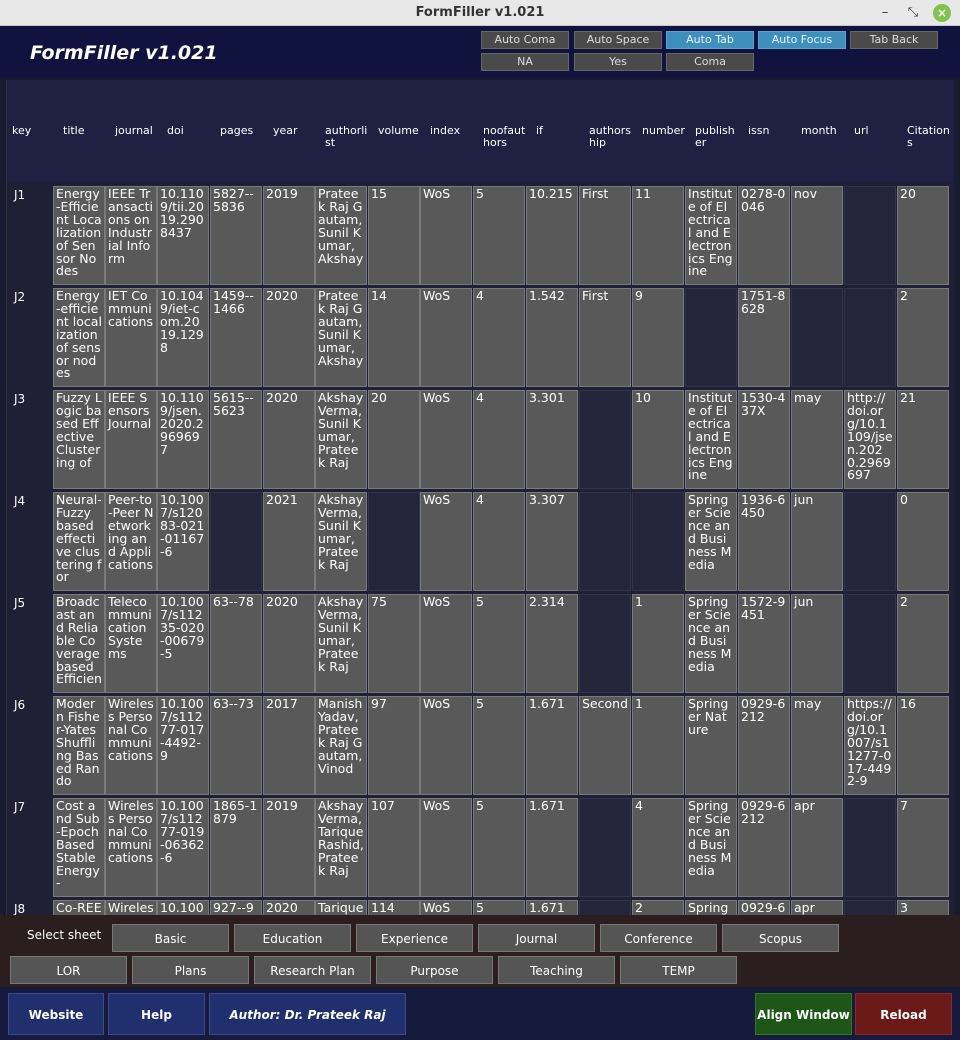 This screenshot has height=1040, width=960. Describe the element at coordinates (394, 439) in the screenshot. I see `table-cell-volume: 20` at that location.